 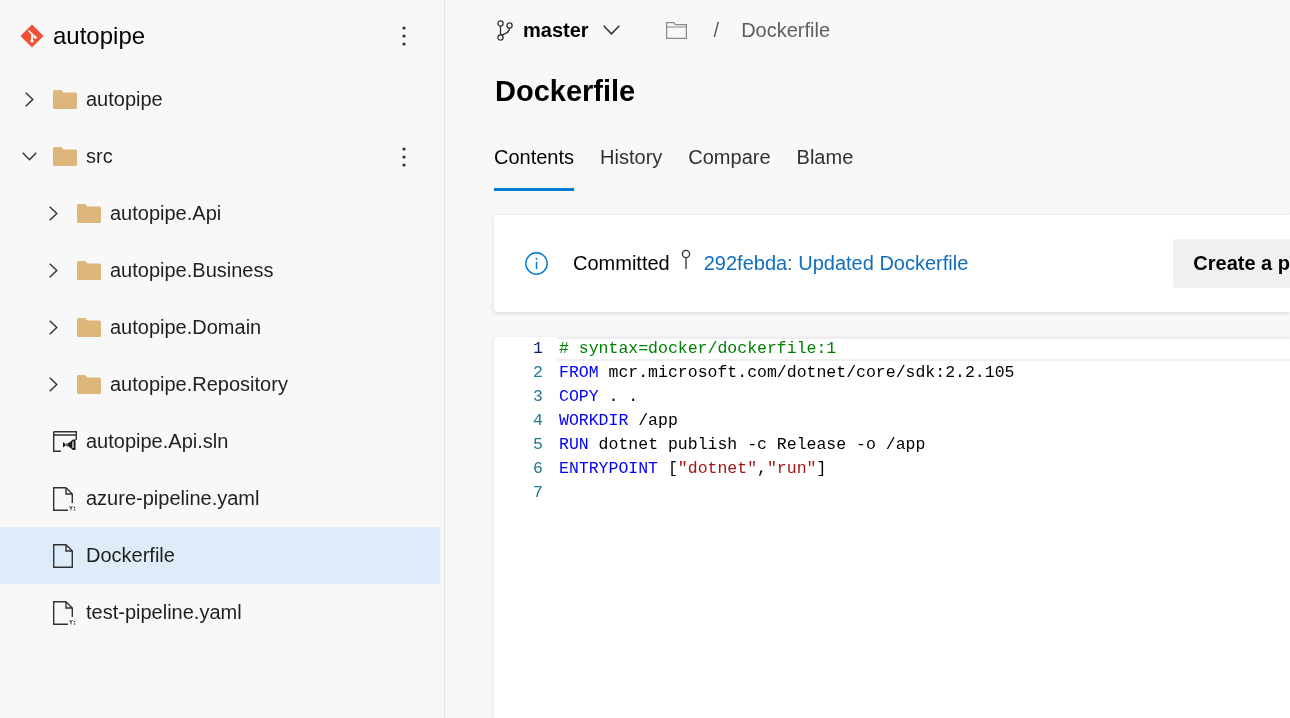 I want to click on code-line: FROM mcr.microsoft.com/dotnet/core/sdk:2.2.105, so click(x=787, y=373).